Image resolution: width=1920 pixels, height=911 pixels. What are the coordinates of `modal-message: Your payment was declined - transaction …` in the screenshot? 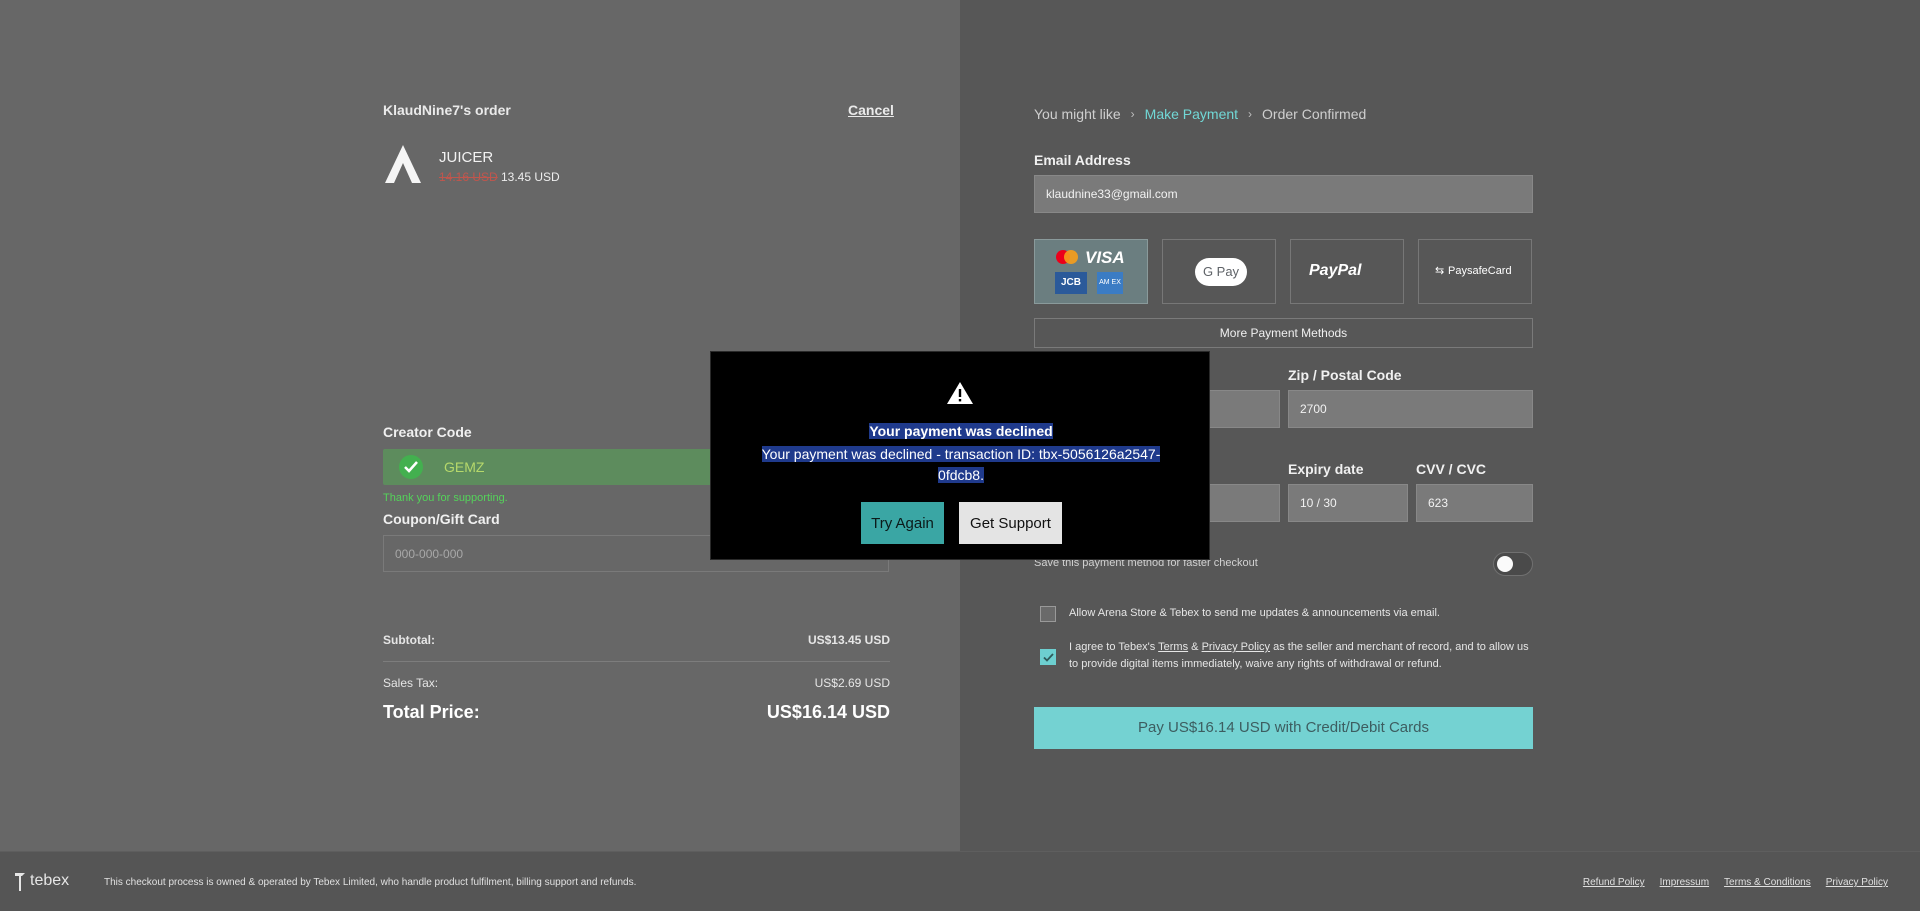 It's located at (961, 465).